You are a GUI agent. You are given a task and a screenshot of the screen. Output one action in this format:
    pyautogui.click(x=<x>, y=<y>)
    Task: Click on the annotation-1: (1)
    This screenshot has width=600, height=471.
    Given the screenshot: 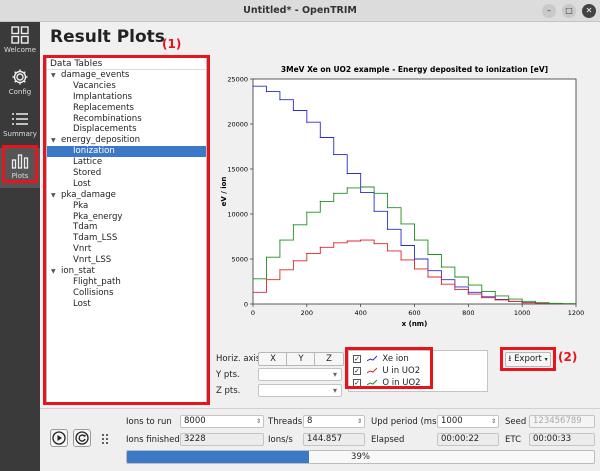 What is the action you would take?
    pyautogui.click(x=172, y=44)
    